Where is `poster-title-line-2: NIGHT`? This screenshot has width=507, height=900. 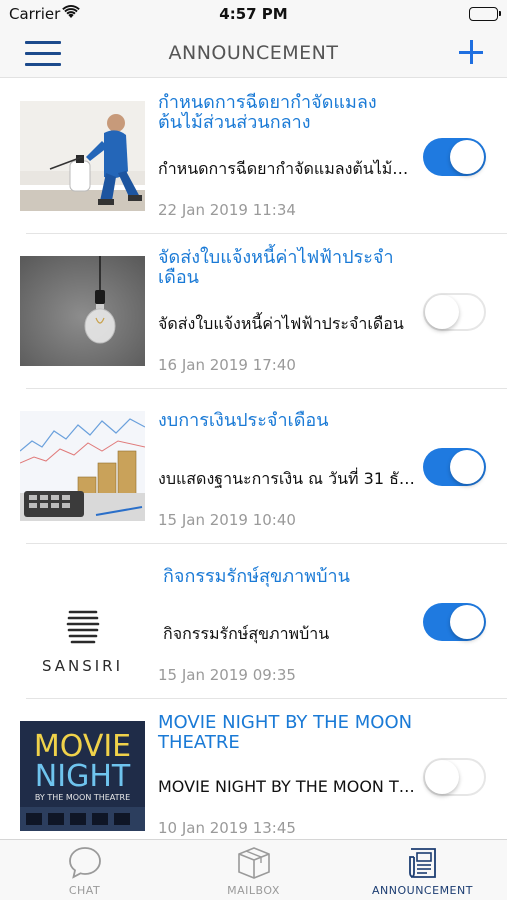
poster-title-line-2: NIGHT is located at coordinates (82, 776).